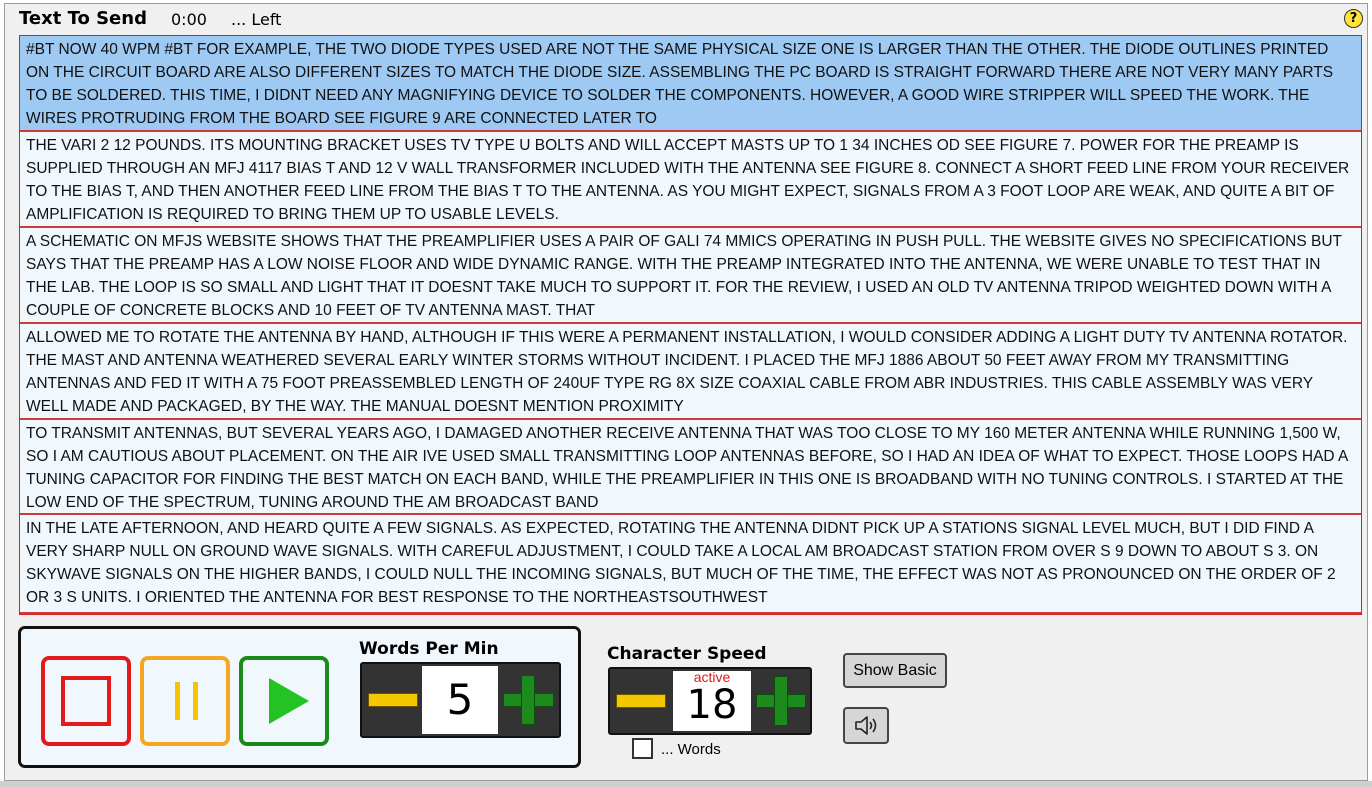  I want to click on character-speed-label: Character Speed, so click(687, 654).